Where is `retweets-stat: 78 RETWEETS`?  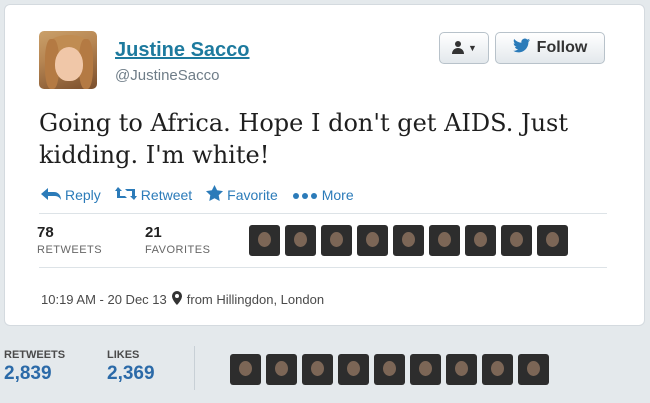
retweets-stat: 78 RETWEETS is located at coordinates (69, 240).